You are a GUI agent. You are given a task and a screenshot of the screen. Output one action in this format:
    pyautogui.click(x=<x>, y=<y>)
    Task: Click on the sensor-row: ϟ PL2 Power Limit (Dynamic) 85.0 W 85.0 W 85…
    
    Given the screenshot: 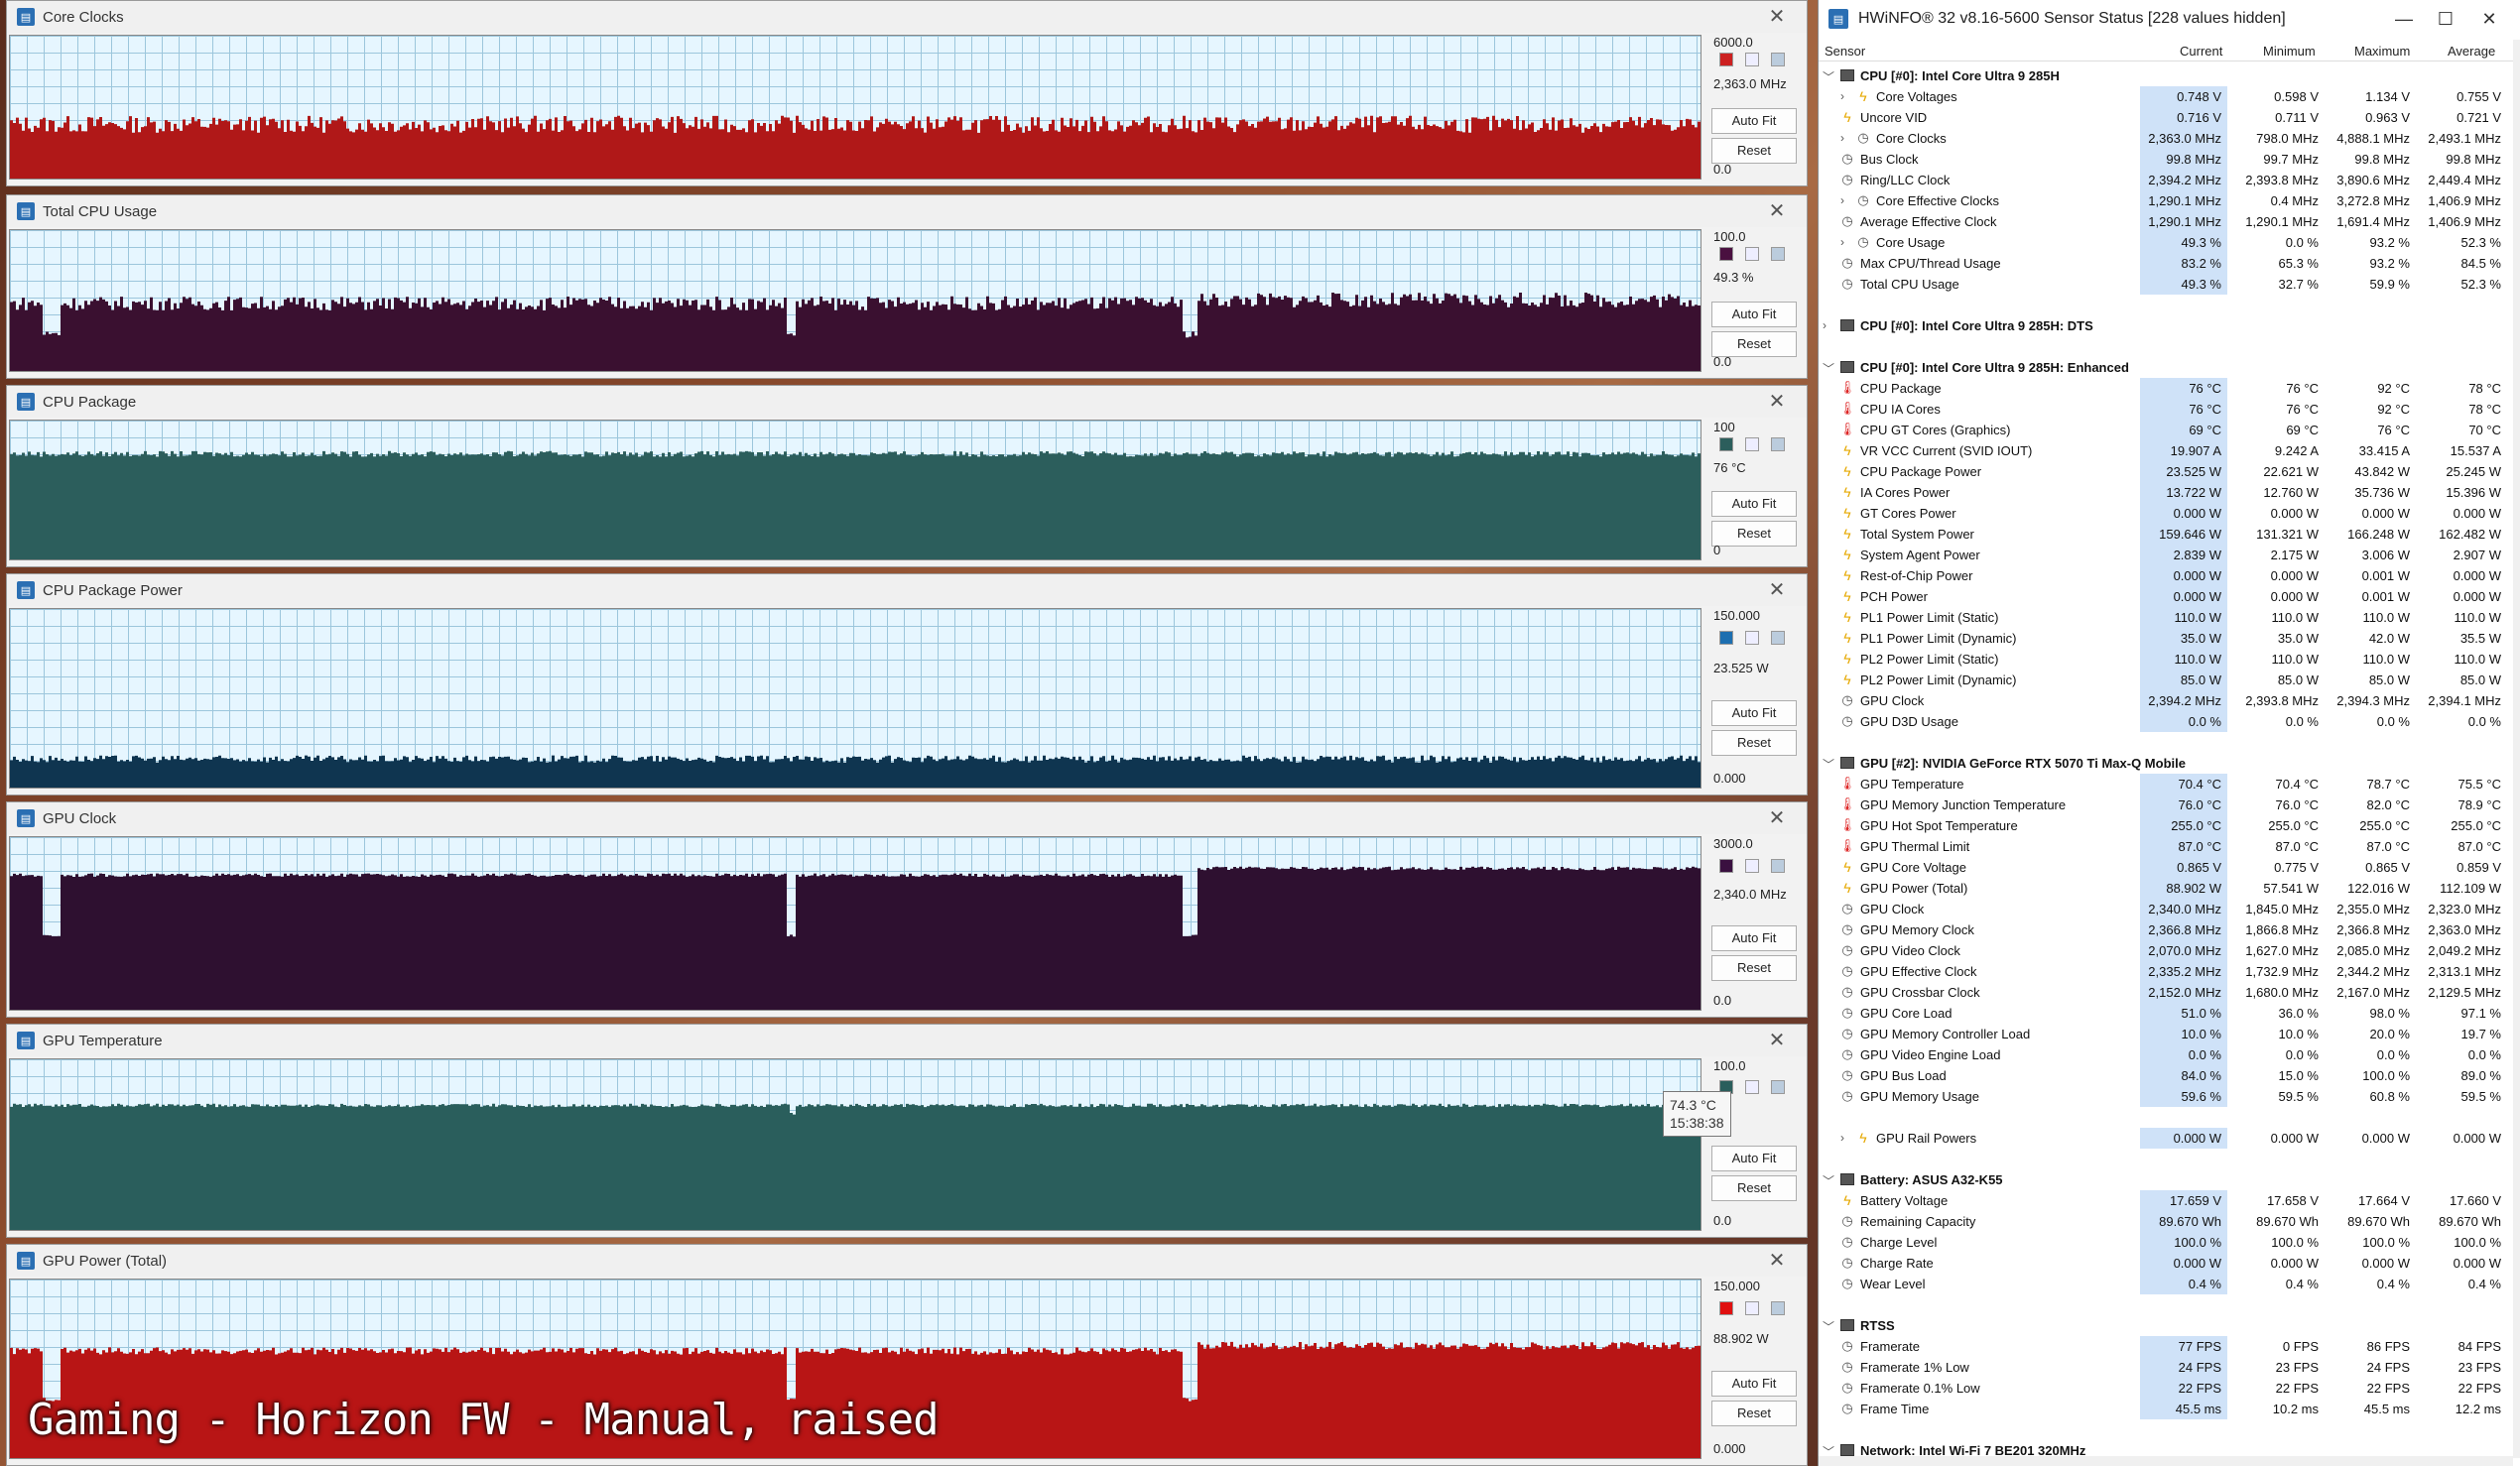 What is the action you would take?
    pyautogui.click(x=2166, y=680)
    